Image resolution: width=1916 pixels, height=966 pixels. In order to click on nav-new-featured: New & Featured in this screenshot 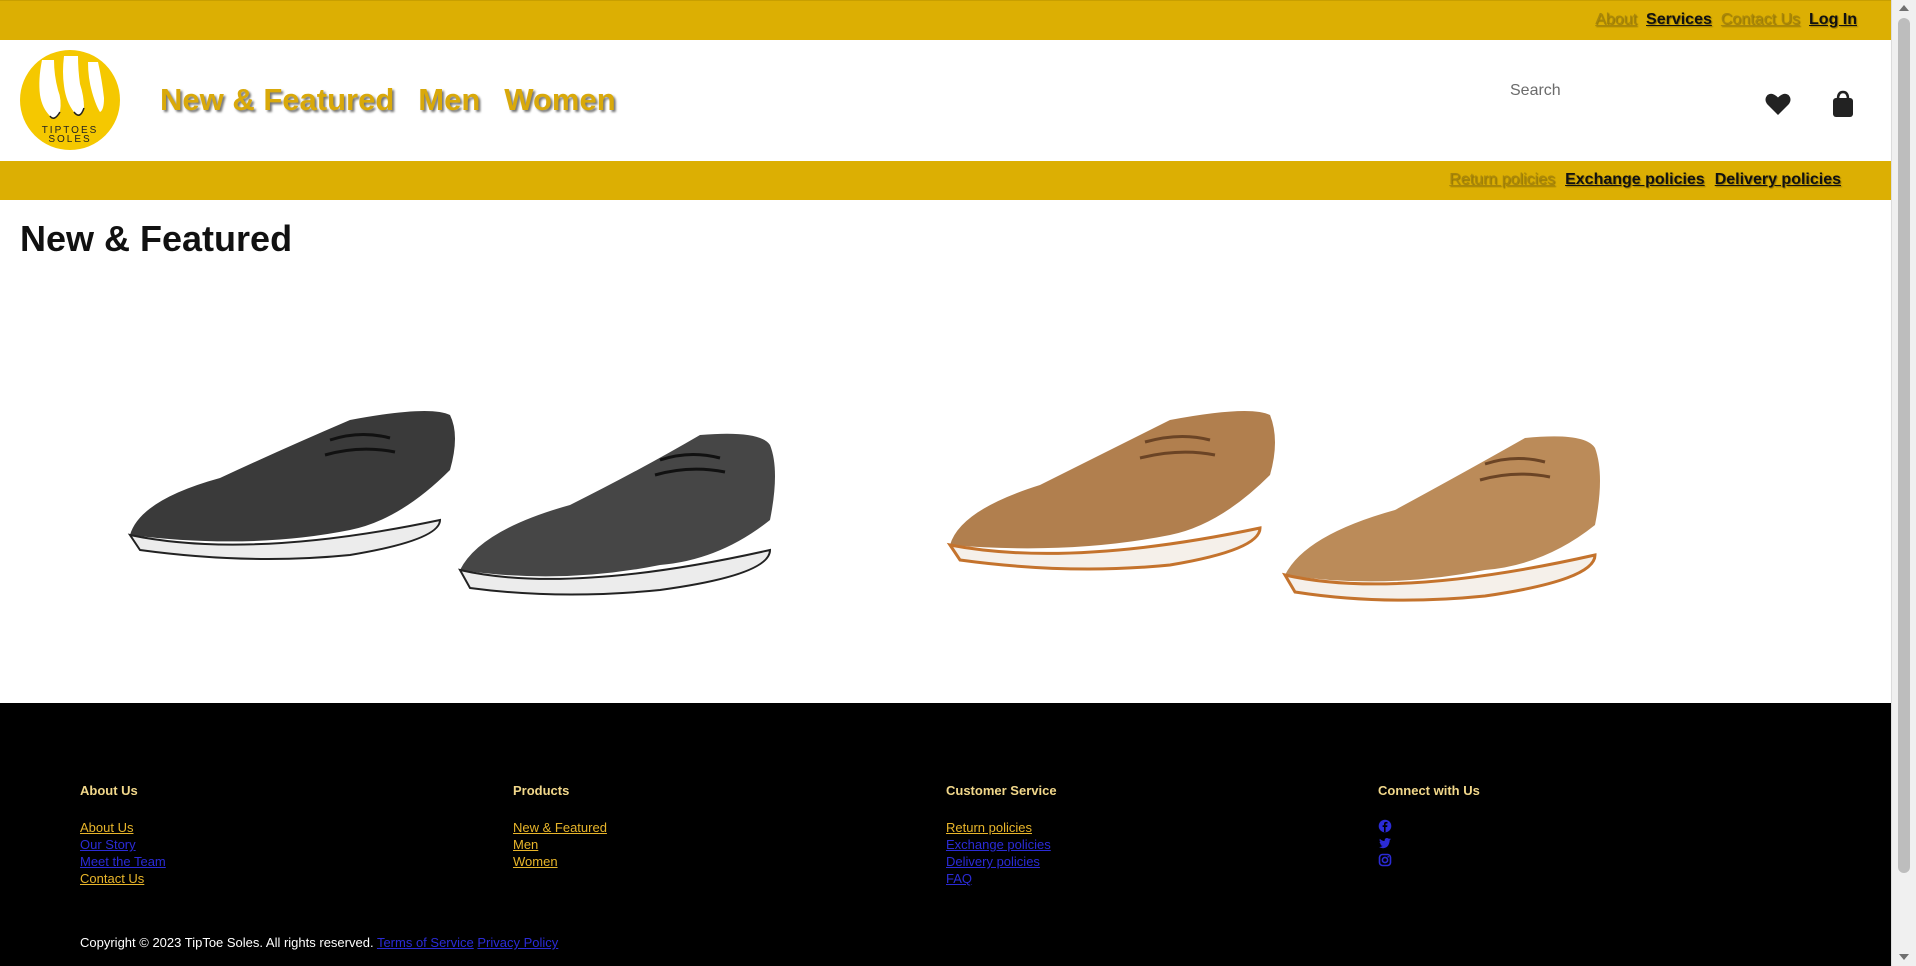, I will do `click(277, 100)`.